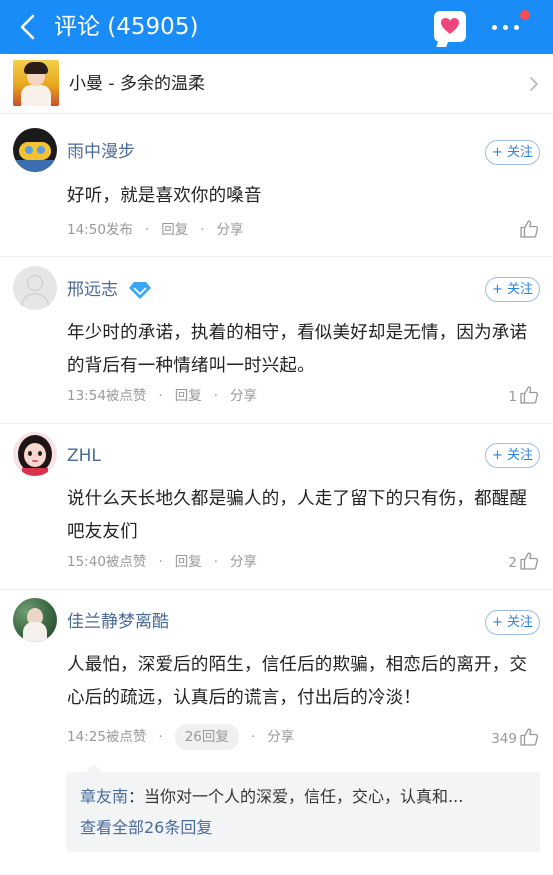 The image size is (553, 875). What do you see at coordinates (101, 152) in the screenshot?
I see `username: 雨中漫步` at bounding box center [101, 152].